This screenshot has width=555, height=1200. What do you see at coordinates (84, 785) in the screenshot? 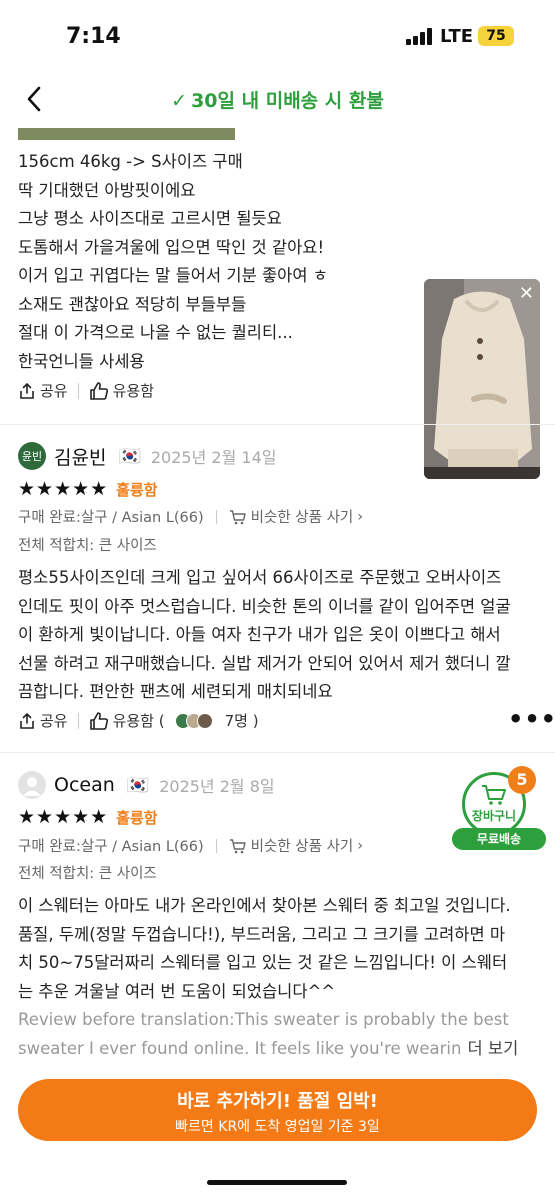
I see `reviewer-name: Ocean` at bounding box center [84, 785].